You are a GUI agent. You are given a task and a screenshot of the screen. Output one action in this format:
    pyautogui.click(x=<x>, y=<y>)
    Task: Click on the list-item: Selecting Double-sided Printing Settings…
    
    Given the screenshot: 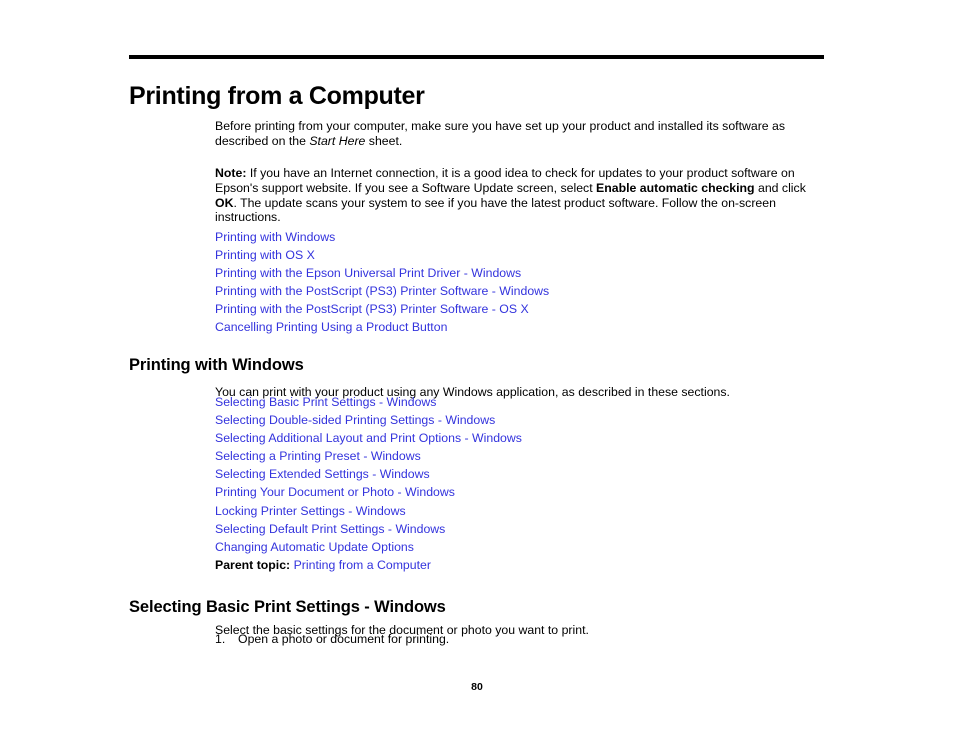 What is the action you would take?
    pyautogui.click(x=525, y=420)
    